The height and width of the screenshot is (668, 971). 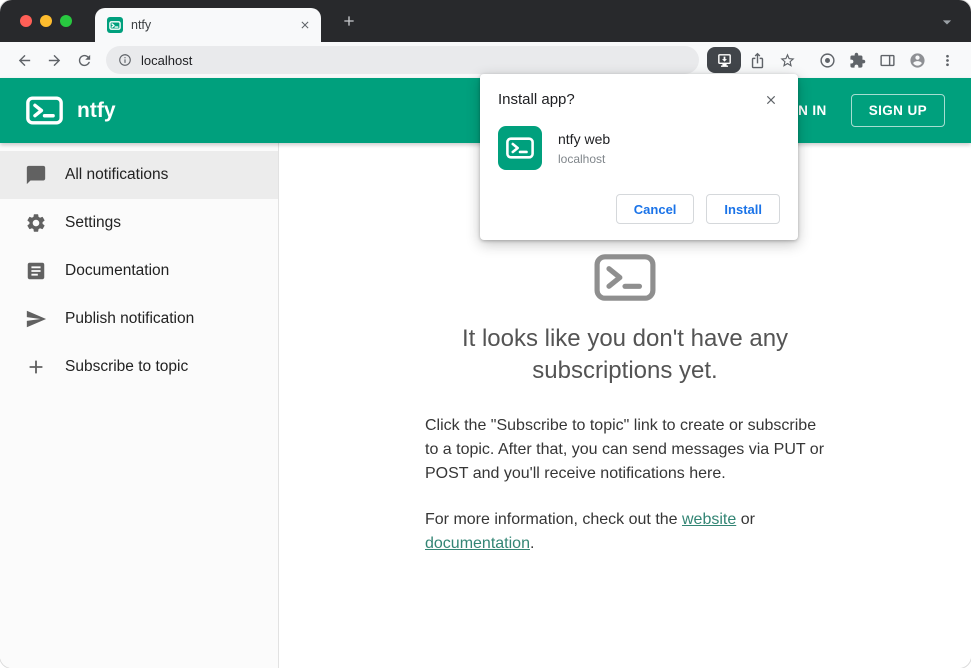 I want to click on refresh-button, so click(x=84, y=60).